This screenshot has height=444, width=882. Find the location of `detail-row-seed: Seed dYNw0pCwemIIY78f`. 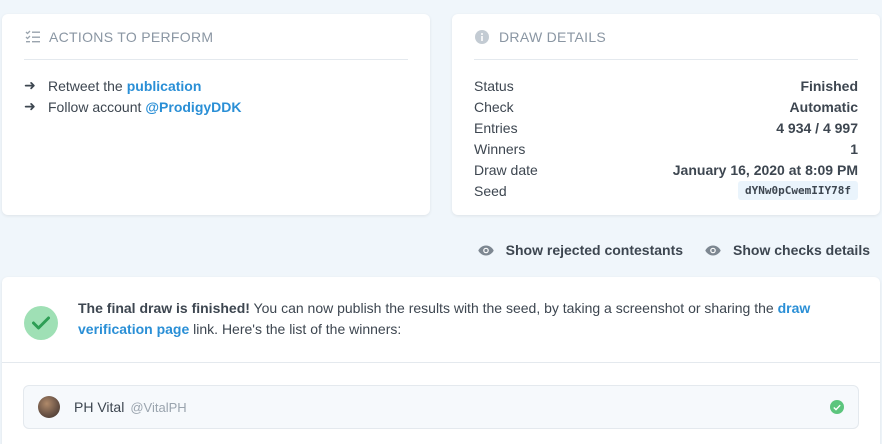

detail-row-seed: Seed dYNw0pCwemIIY78f is located at coordinates (666, 190).